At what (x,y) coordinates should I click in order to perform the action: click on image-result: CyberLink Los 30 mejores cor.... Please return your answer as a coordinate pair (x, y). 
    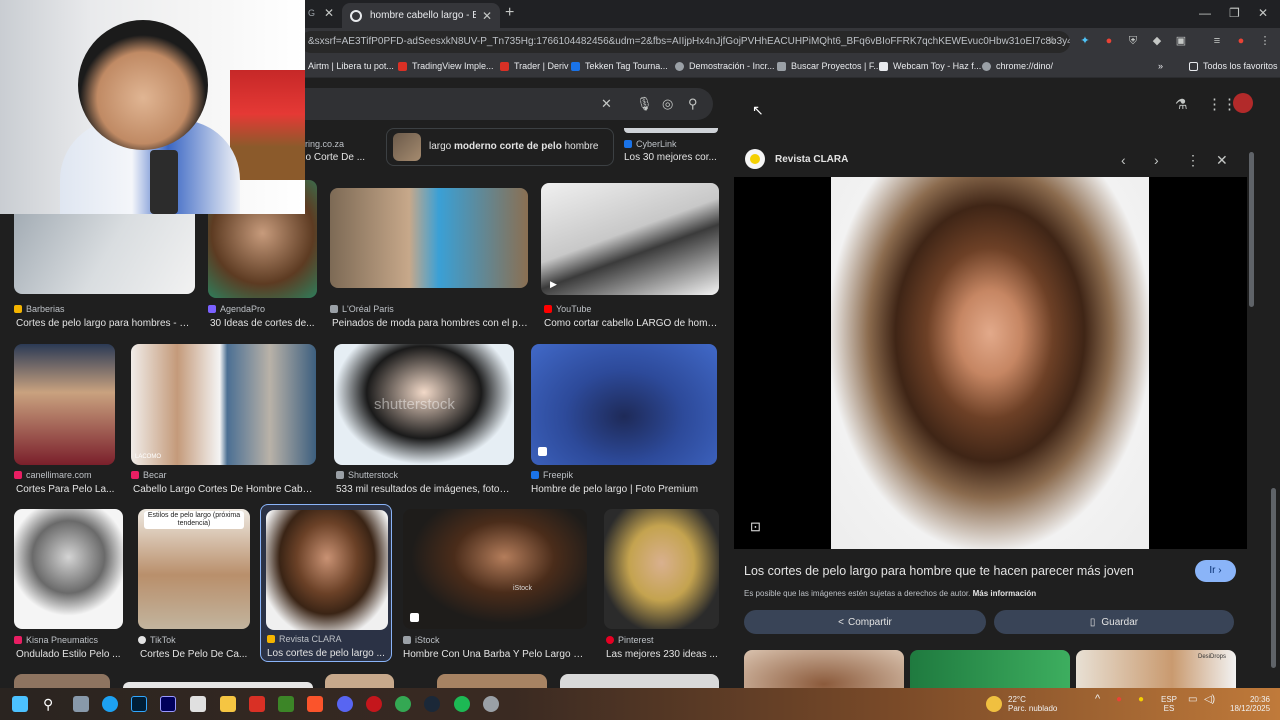
    Looking at the image, I should click on (672, 148).